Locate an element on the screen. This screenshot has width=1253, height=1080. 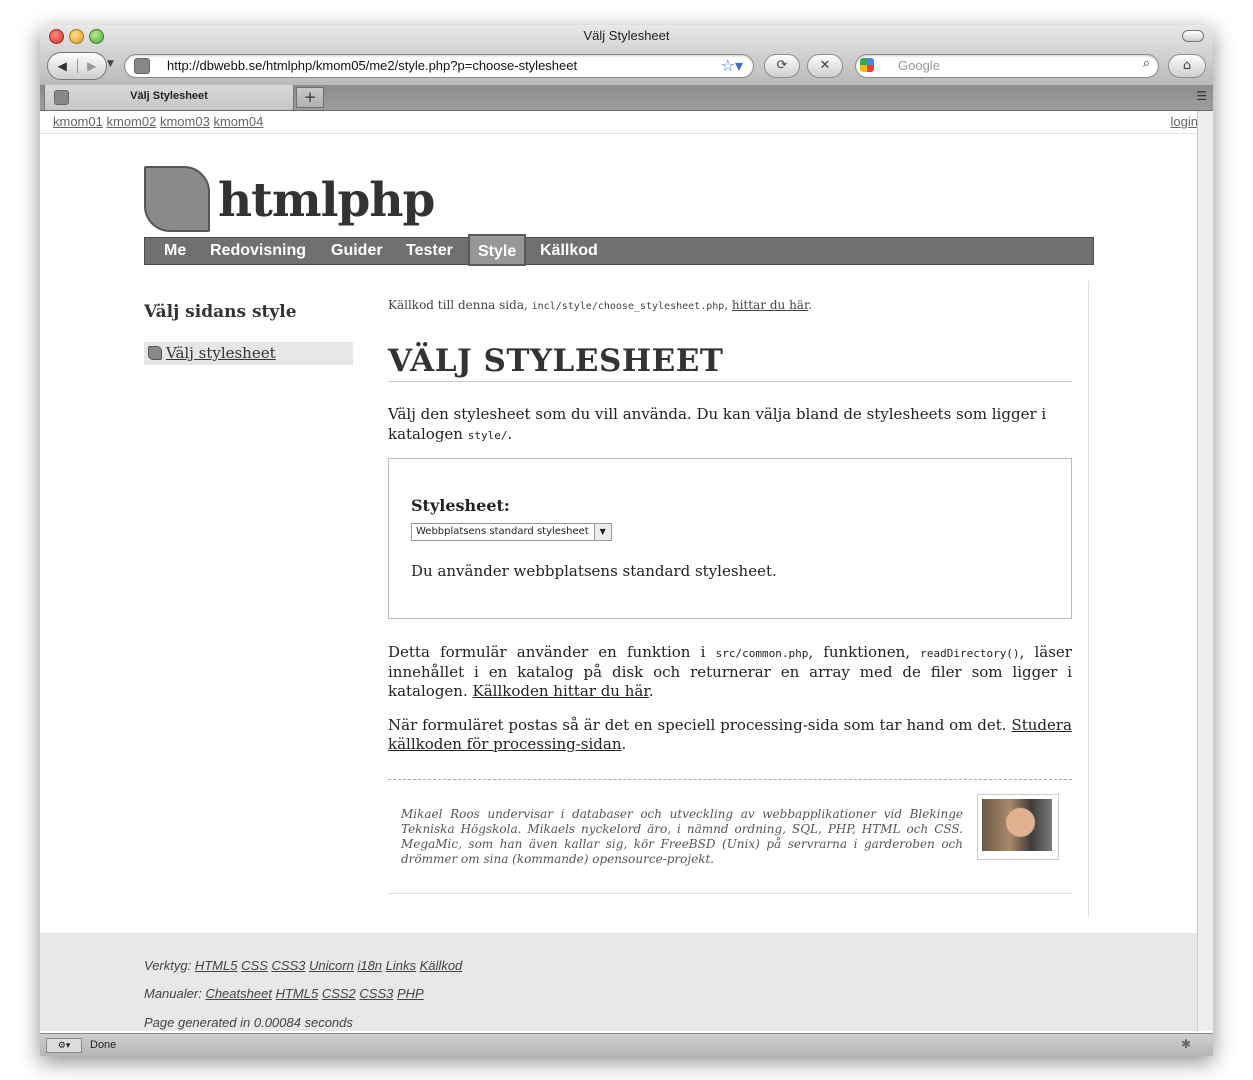
tool-link-kallkod: Källkod is located at coordinates (441, 965).